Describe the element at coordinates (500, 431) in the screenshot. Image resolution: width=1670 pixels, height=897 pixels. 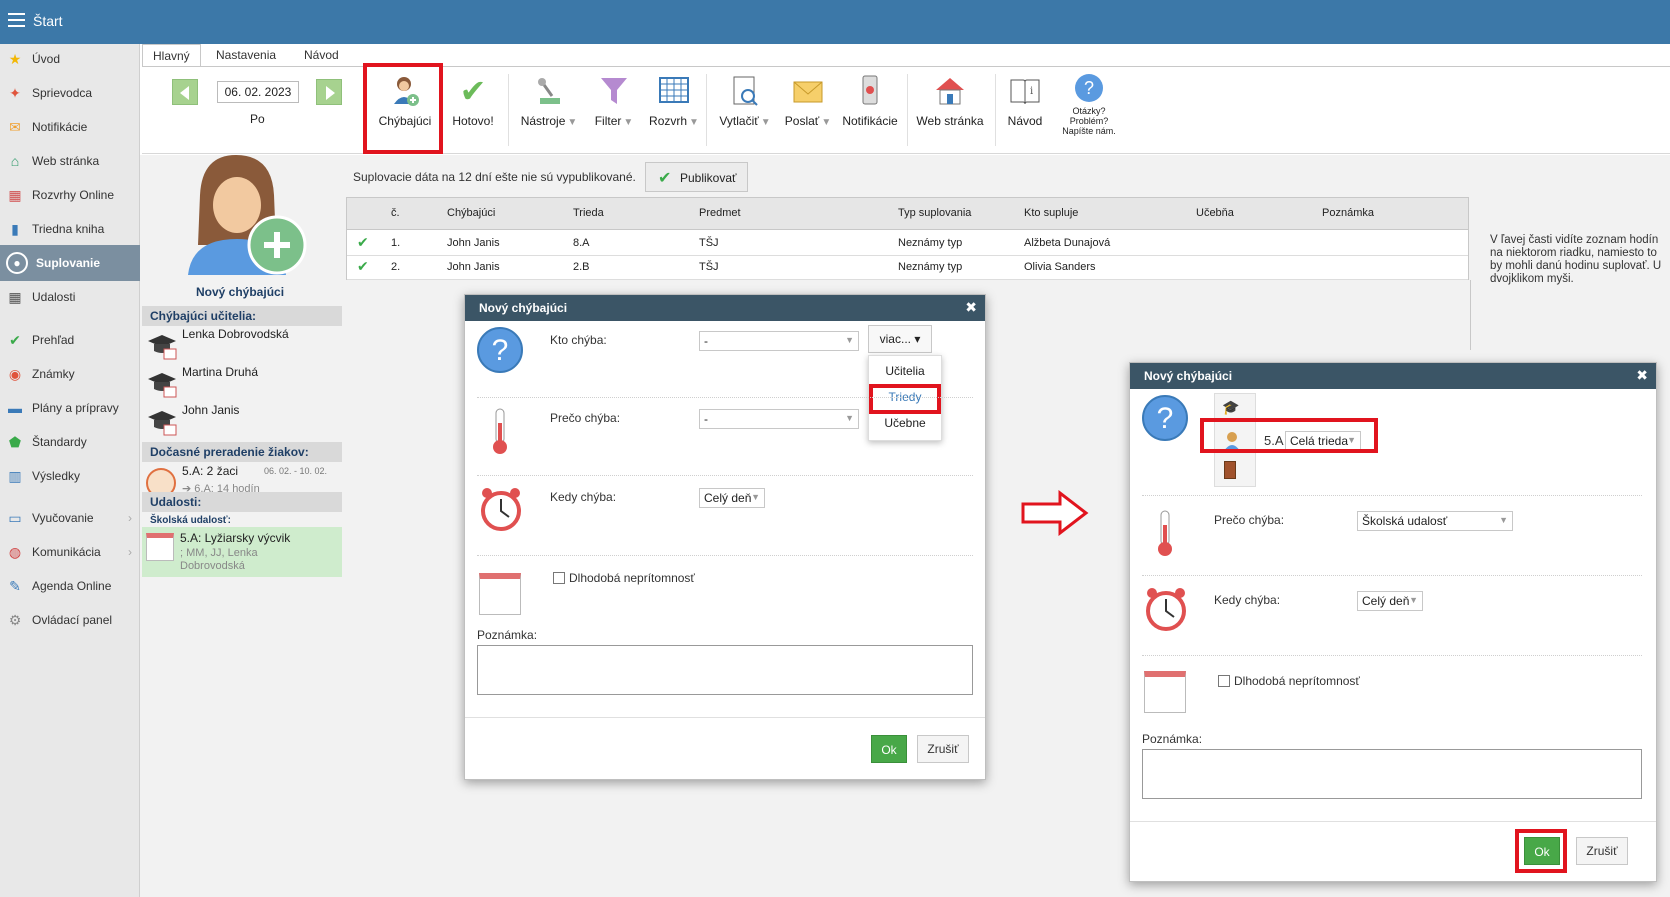
I see `thermometer-icon` at that location.